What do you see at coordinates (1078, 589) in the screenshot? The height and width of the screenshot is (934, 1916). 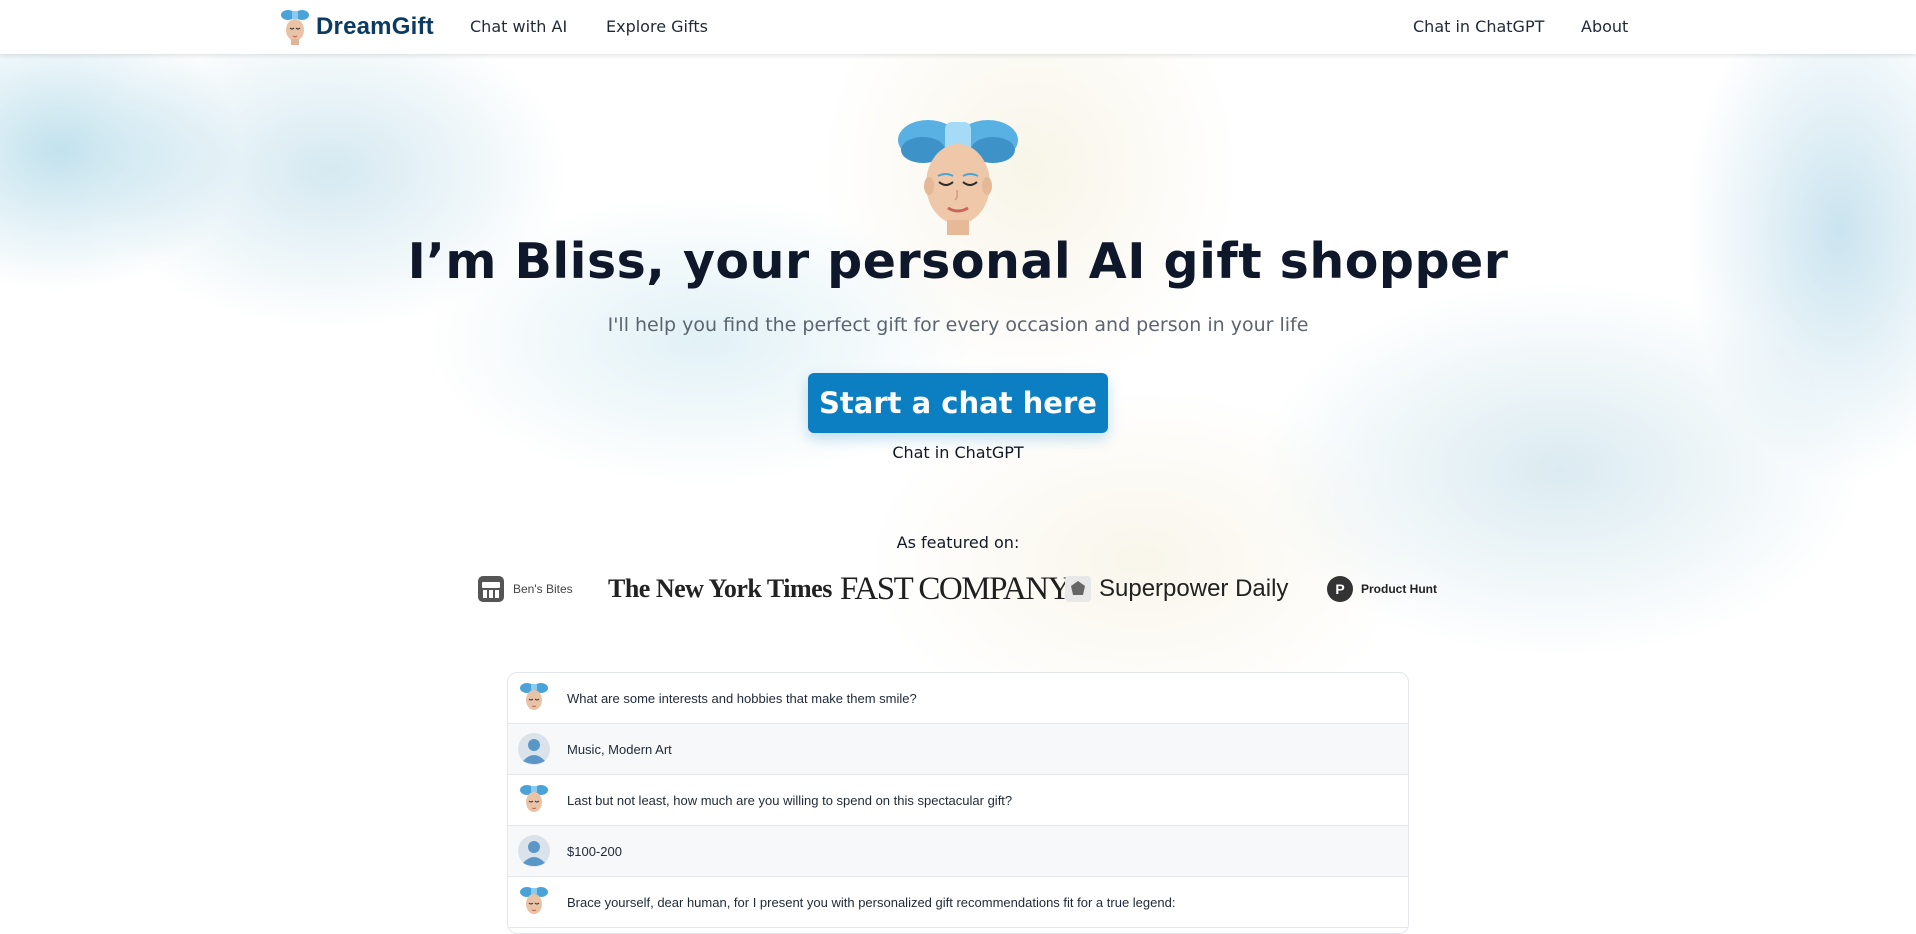 I see `superpower-daily-icon` at bounding box center [1078, 589].